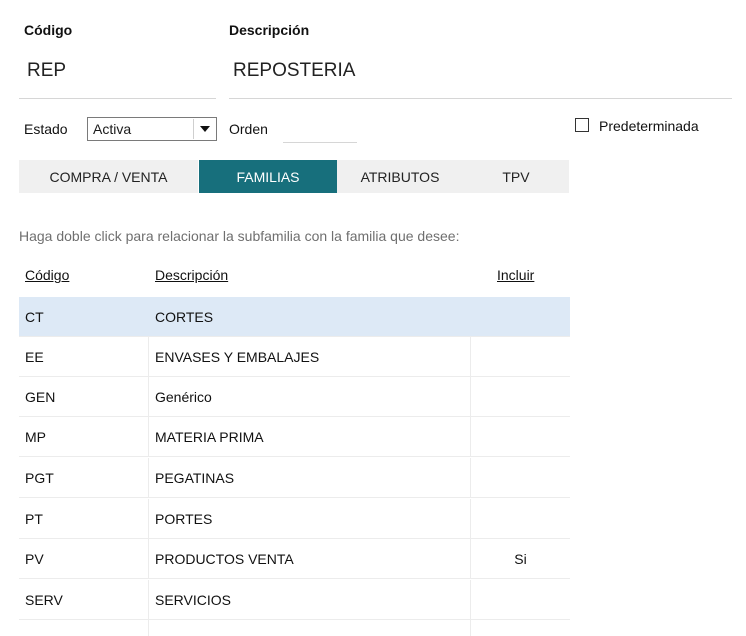  Describe the element at coordinates (582, 125) in the screenshot. I see `predeterminada-checkbox` at that location.